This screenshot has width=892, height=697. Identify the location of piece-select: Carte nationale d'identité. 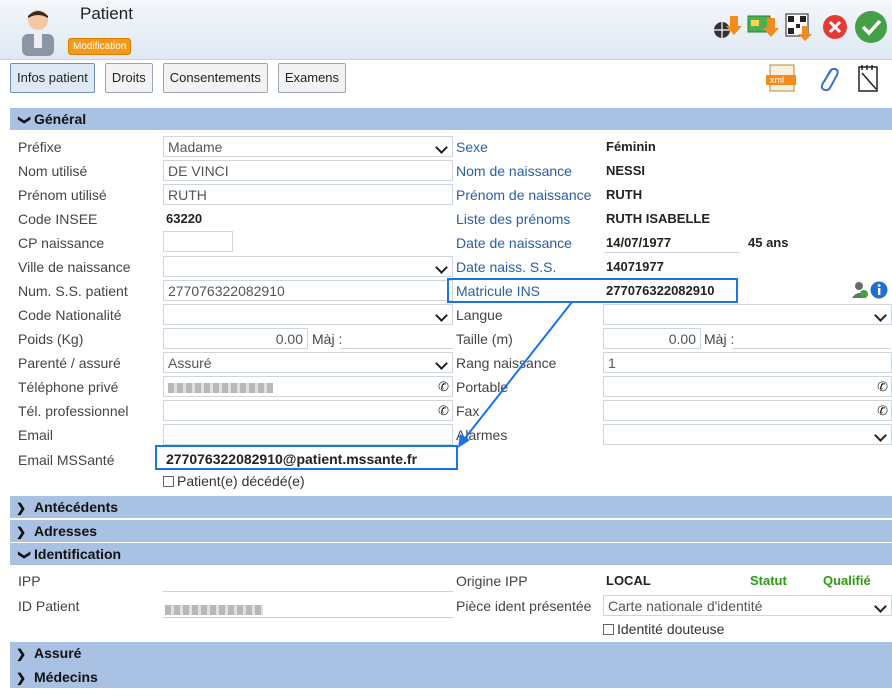
(747, 605).